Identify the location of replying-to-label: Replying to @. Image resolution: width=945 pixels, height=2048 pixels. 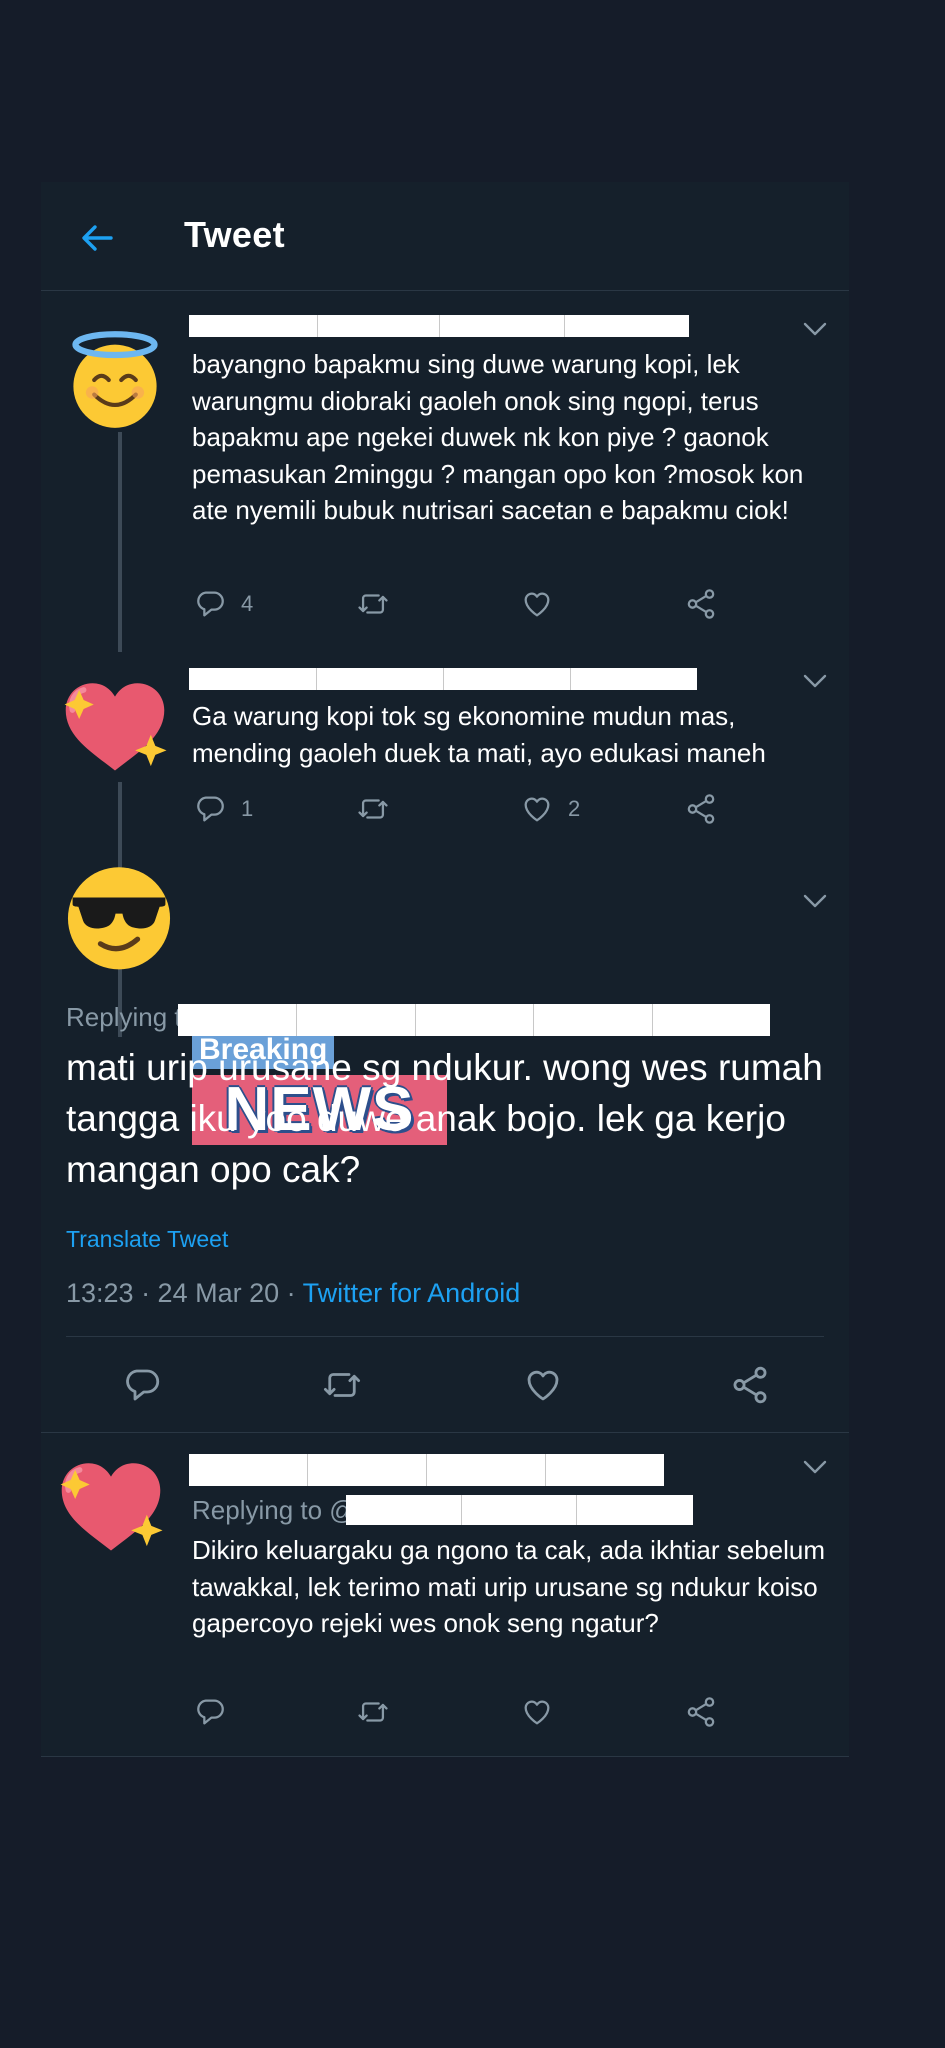
(274, 1510).